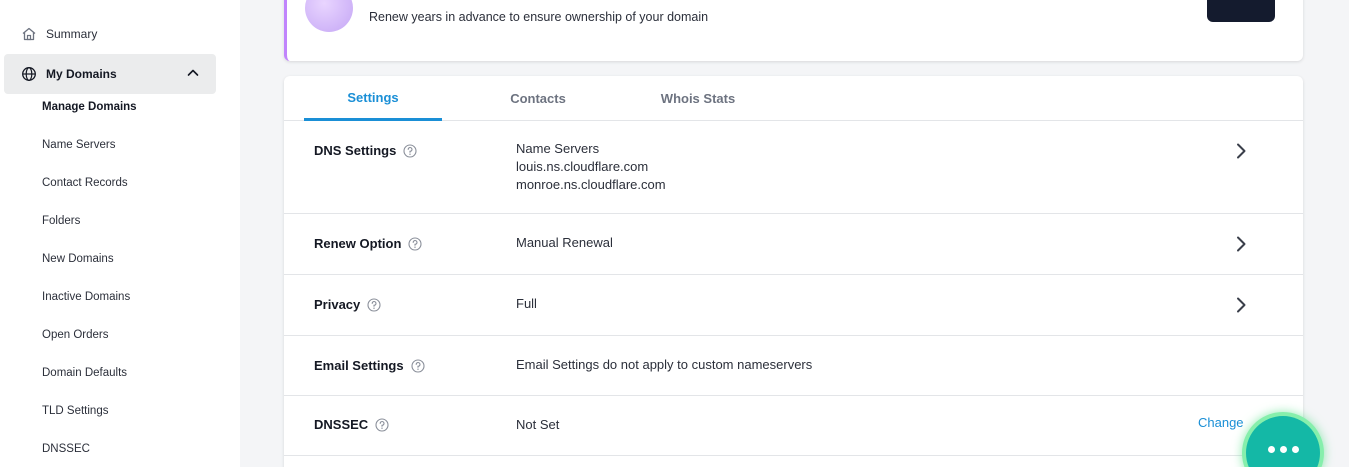 The height and width of the screenshot is (467, 1349). What do you see at coordinates (358, 243) in the screenshot?
I see `renew-option-label: Renew Option` at bounding box center [358, 243].